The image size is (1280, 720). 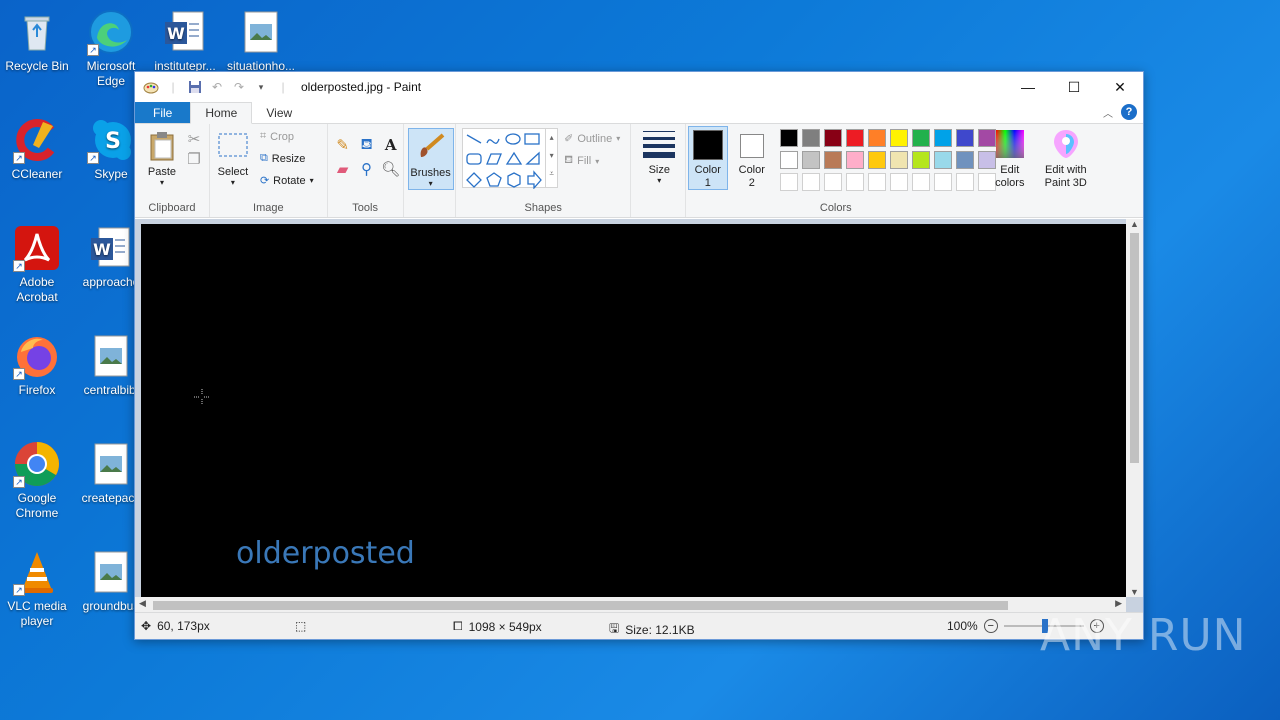 I want to click on firefox-icon: ↗, so click(x=37, y=356).